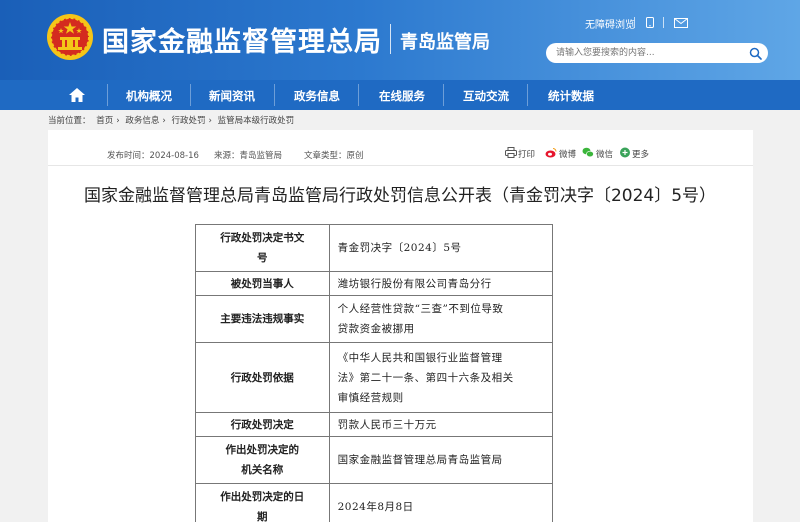 The height and width of the screenshot is (522, 800). What do you see at coordinates (551, 152) in the screenshot?
I see `weibo-icon` at bounding box center [551, 152].